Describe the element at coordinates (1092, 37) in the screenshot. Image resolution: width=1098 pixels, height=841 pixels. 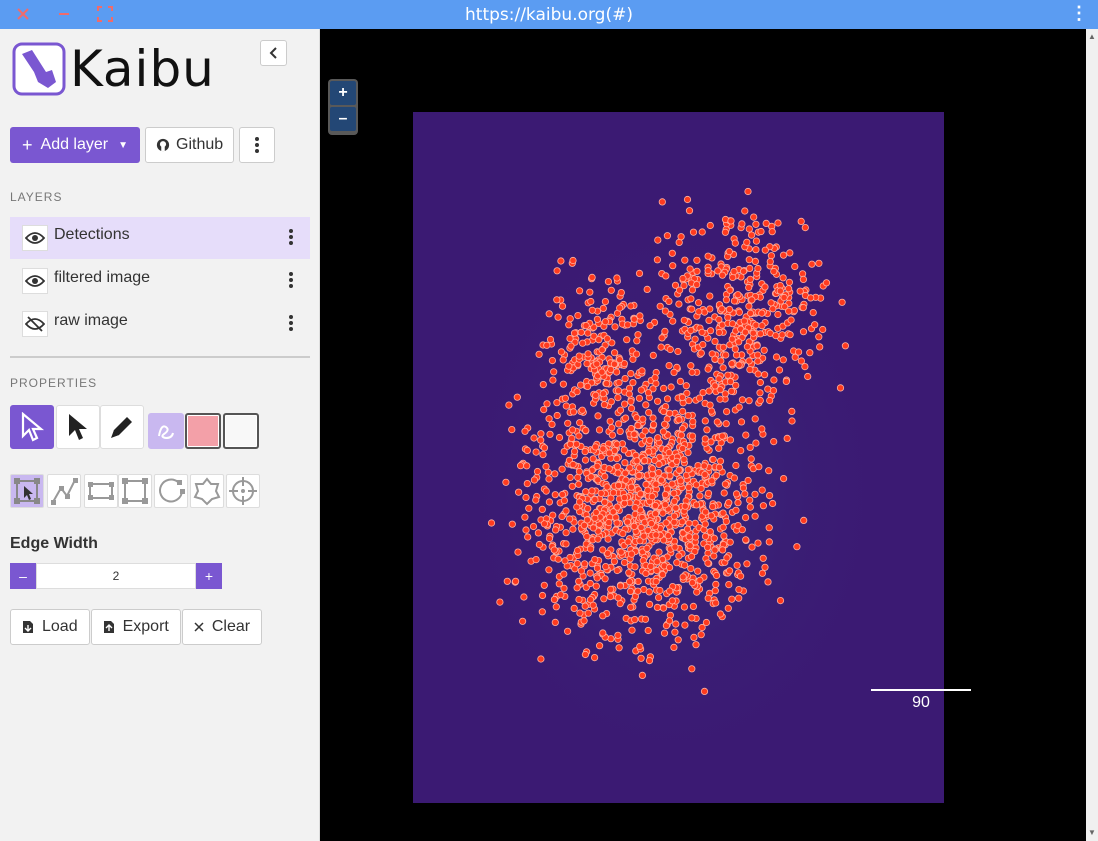
I see `scroll-up-icon: ▲` at that location.